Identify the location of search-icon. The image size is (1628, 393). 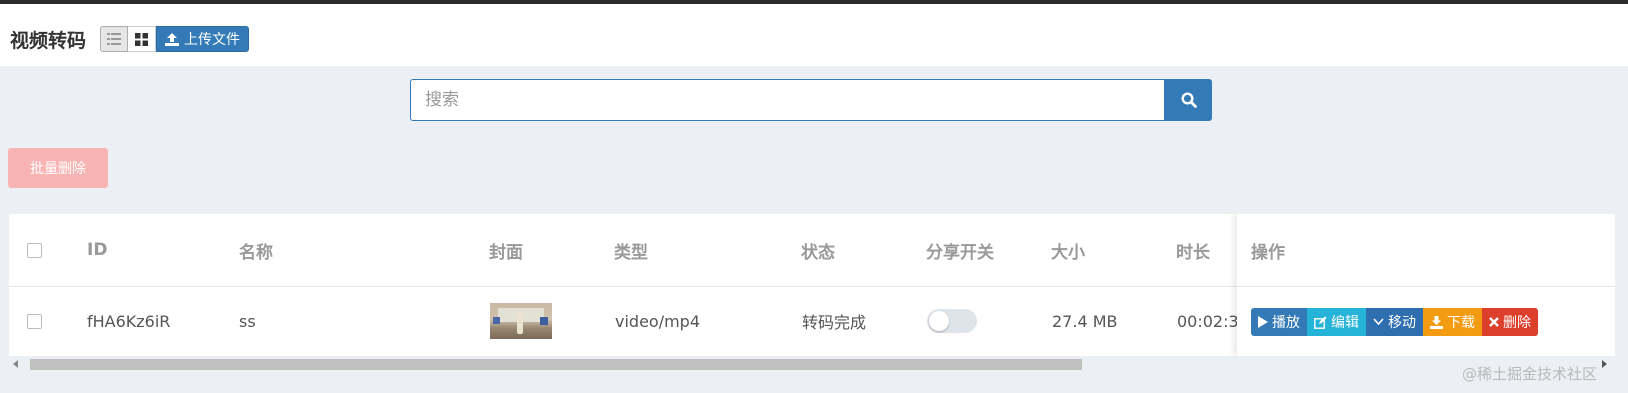
(1188, 100).